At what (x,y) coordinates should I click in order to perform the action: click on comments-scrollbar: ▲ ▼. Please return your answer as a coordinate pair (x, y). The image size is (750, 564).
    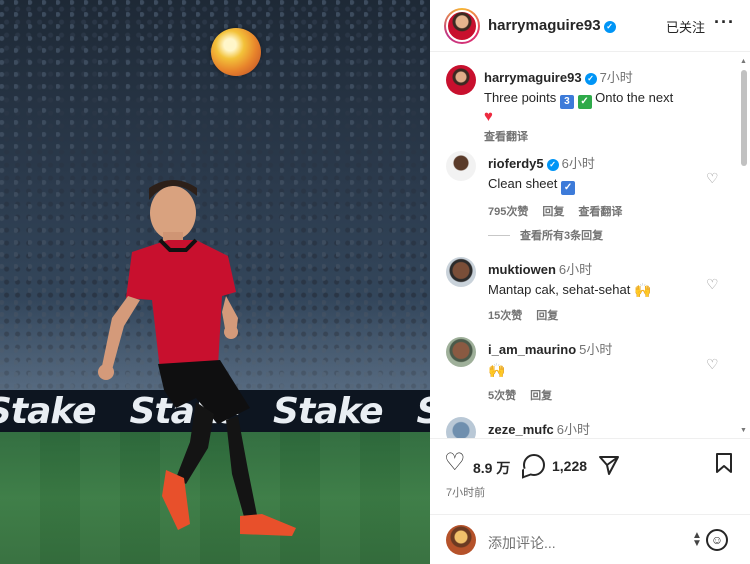
    Looking at the image, I should click on (744, 245).